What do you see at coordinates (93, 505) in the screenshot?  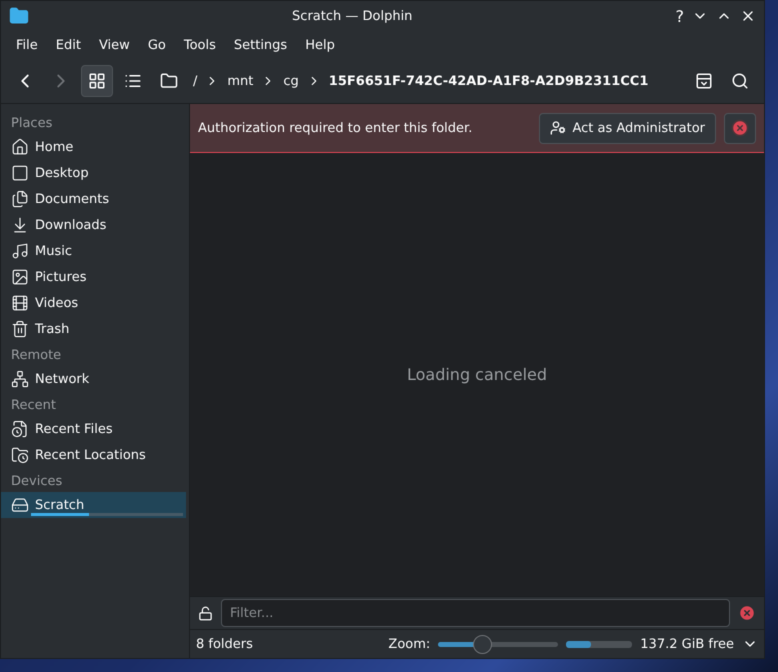 I see `sidebar-item: Scratch` at bounding box center [93, 505].